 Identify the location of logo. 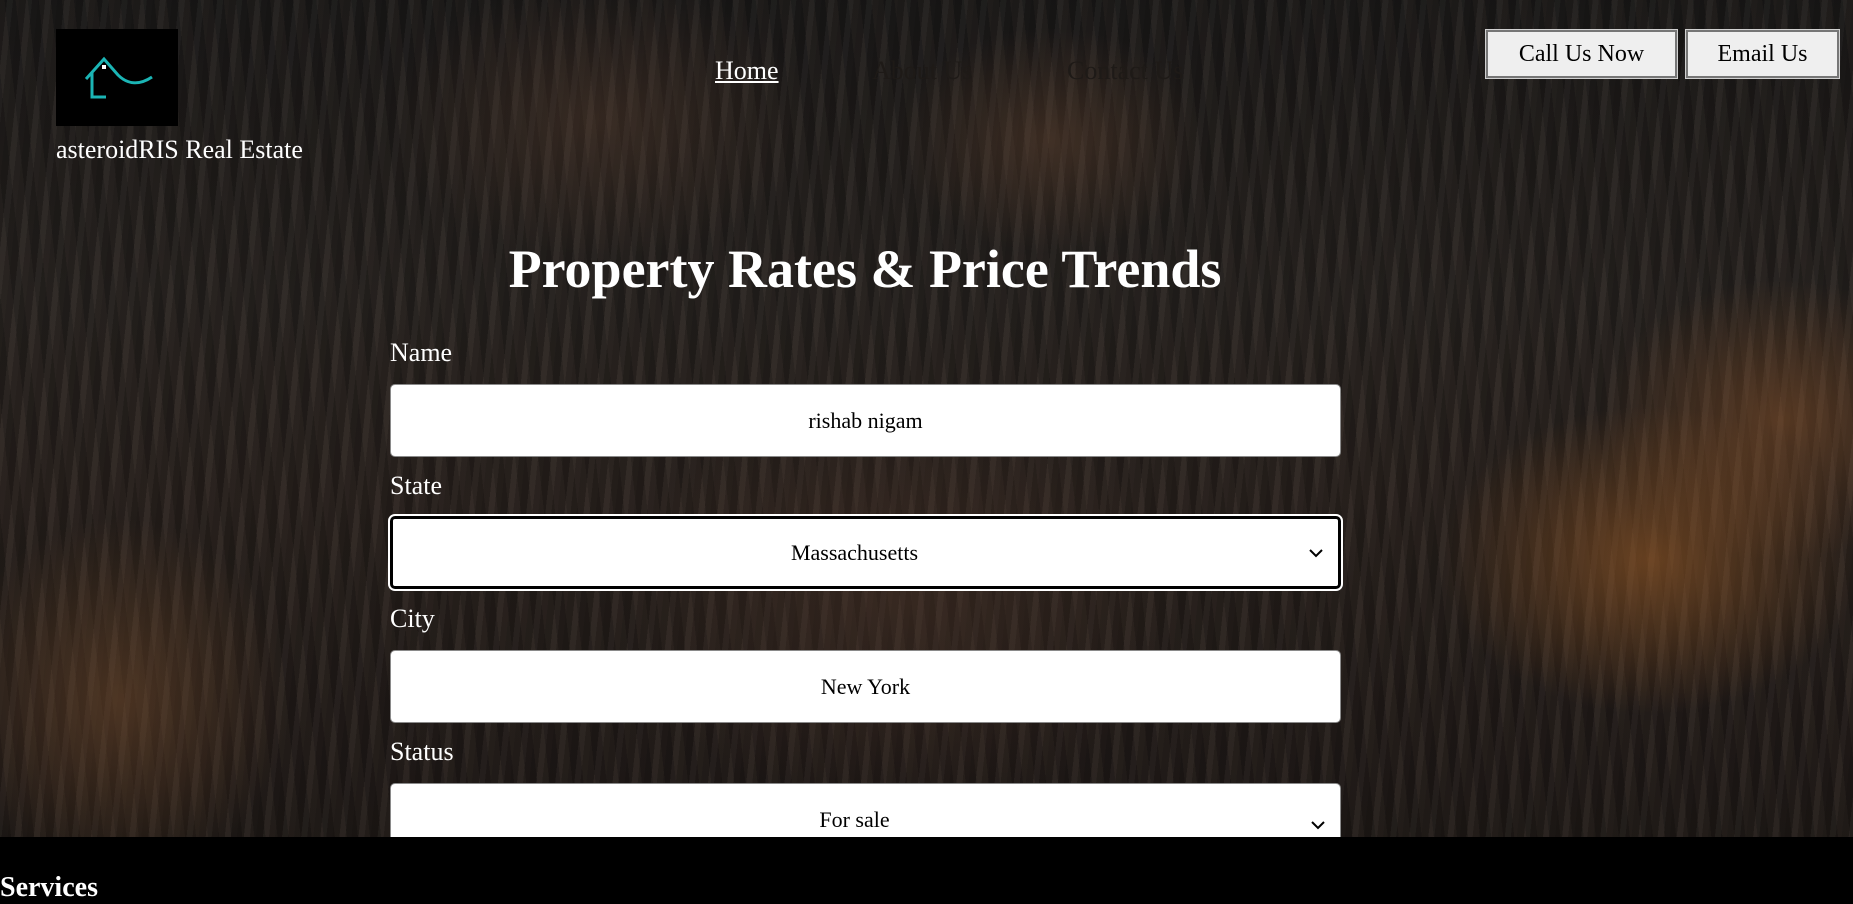
(117, 77).